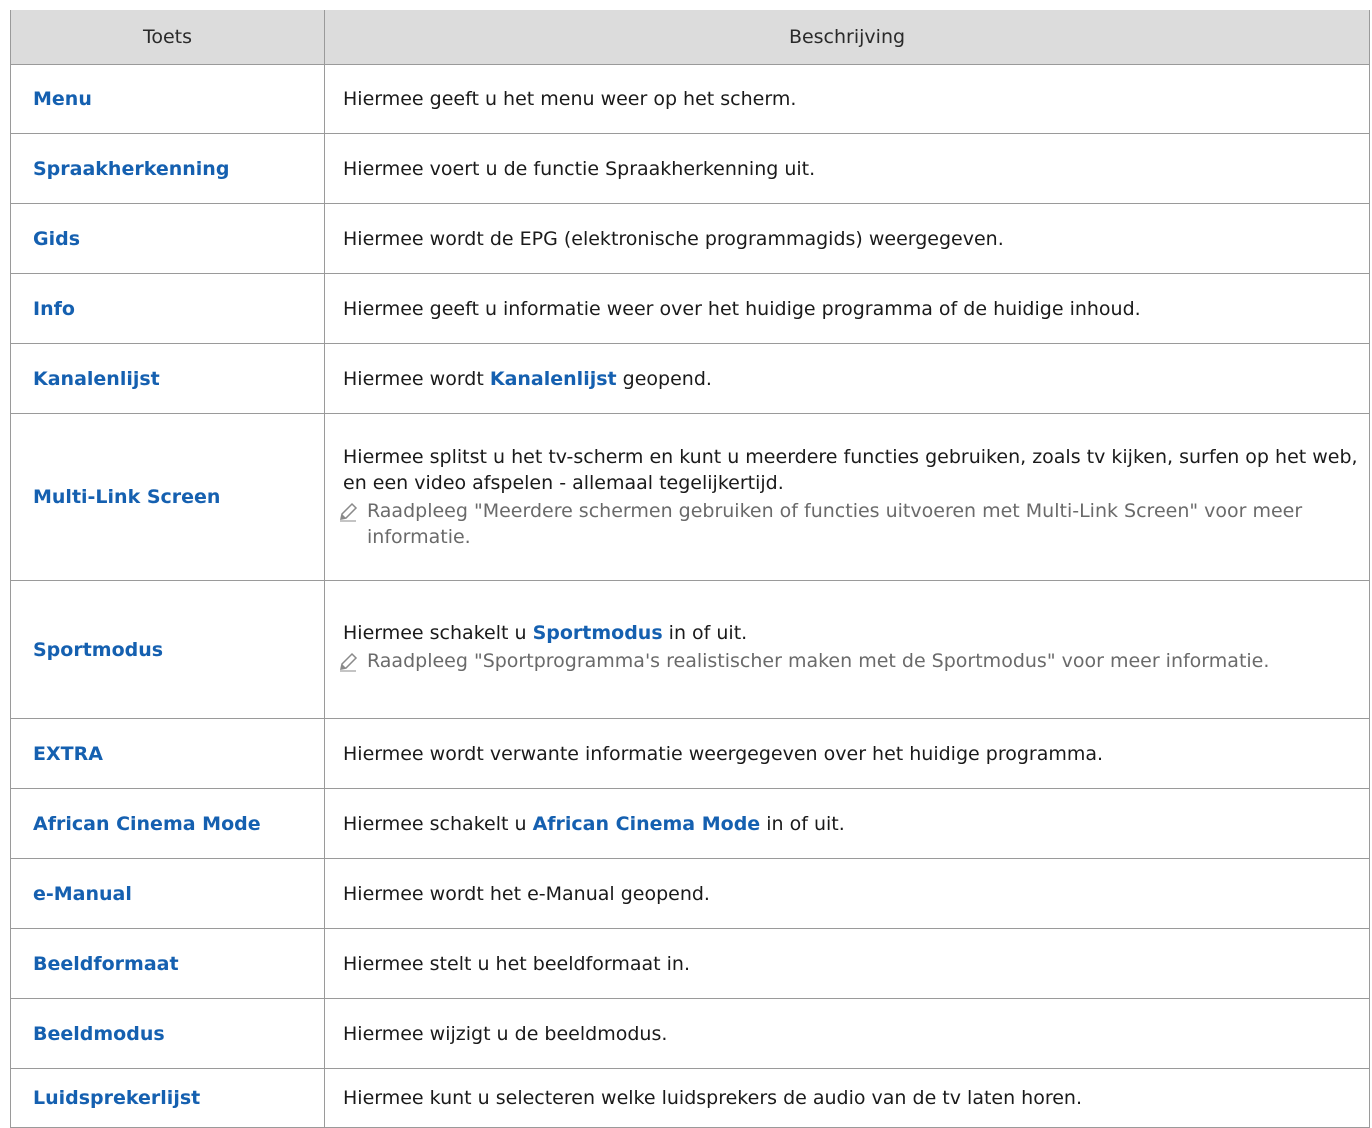  Describe the element at coordinates (167, 1033) in the screenshot. I see `key-beeldmodus: Beeldmodus` at that location.